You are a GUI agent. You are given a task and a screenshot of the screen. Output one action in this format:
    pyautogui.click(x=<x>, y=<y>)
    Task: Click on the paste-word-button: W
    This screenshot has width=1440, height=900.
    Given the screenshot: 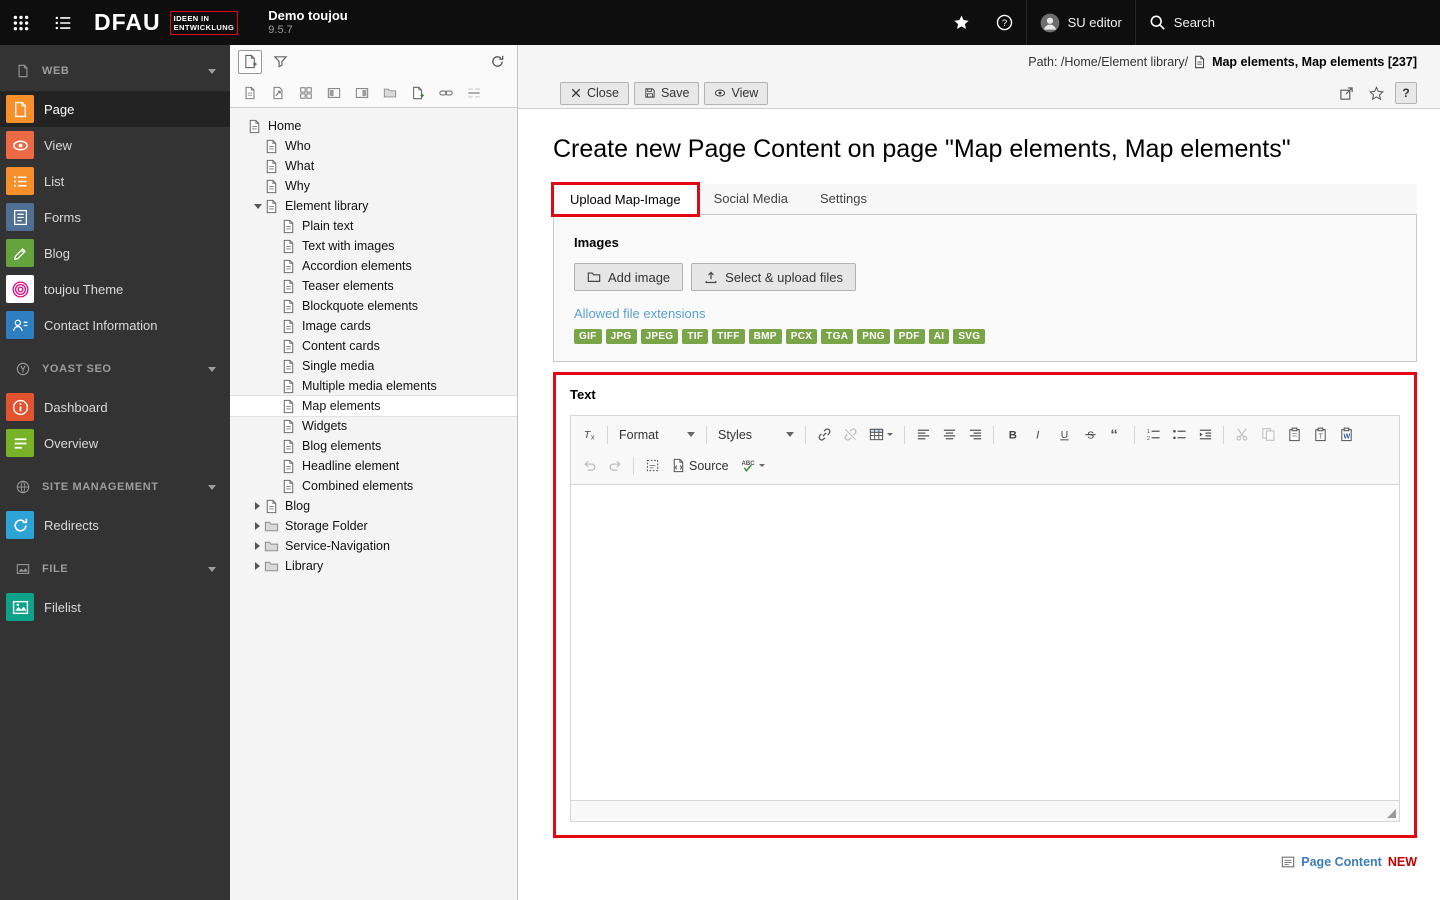 What is the action you would take?
    pyautogui.click(x=1346, y=435)
    